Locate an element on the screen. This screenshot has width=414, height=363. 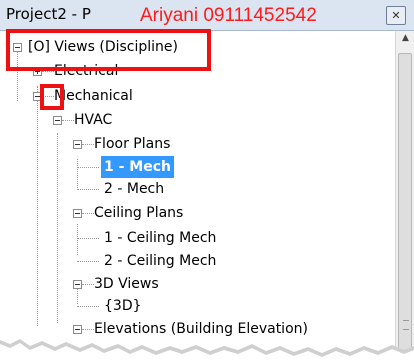
scroll-up-icon: ▲ is located at coordinates (405, 41).